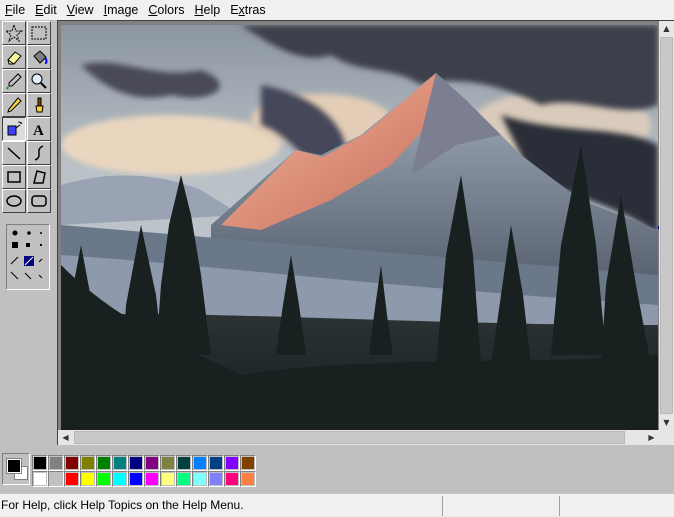  I want to click on line-icon, so click(14, 153).